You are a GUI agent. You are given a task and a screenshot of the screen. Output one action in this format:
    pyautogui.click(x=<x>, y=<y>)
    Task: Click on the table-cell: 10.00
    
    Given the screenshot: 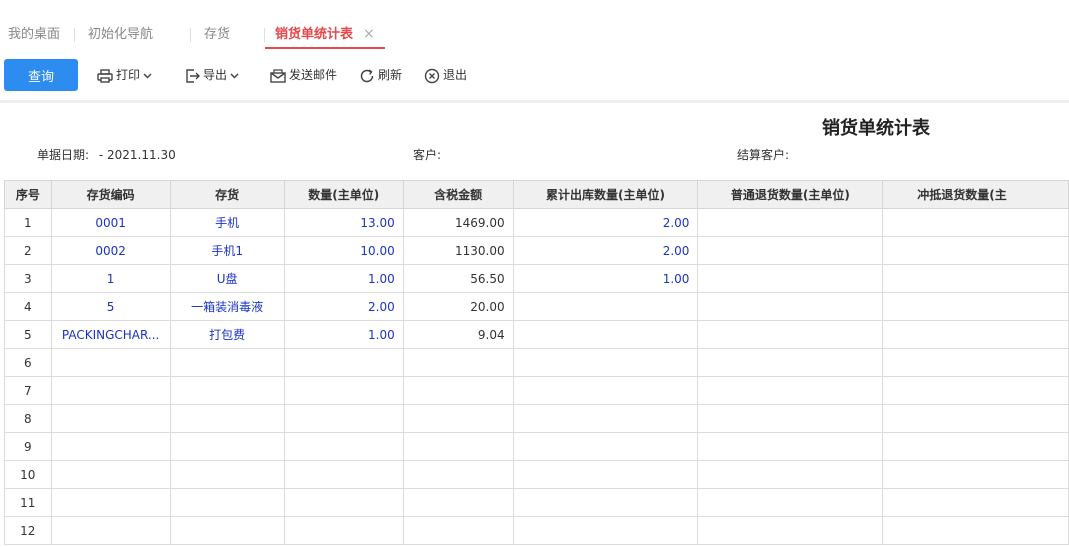 What is the action you would take?
    pyautogui.click(x=343, y=250)
    